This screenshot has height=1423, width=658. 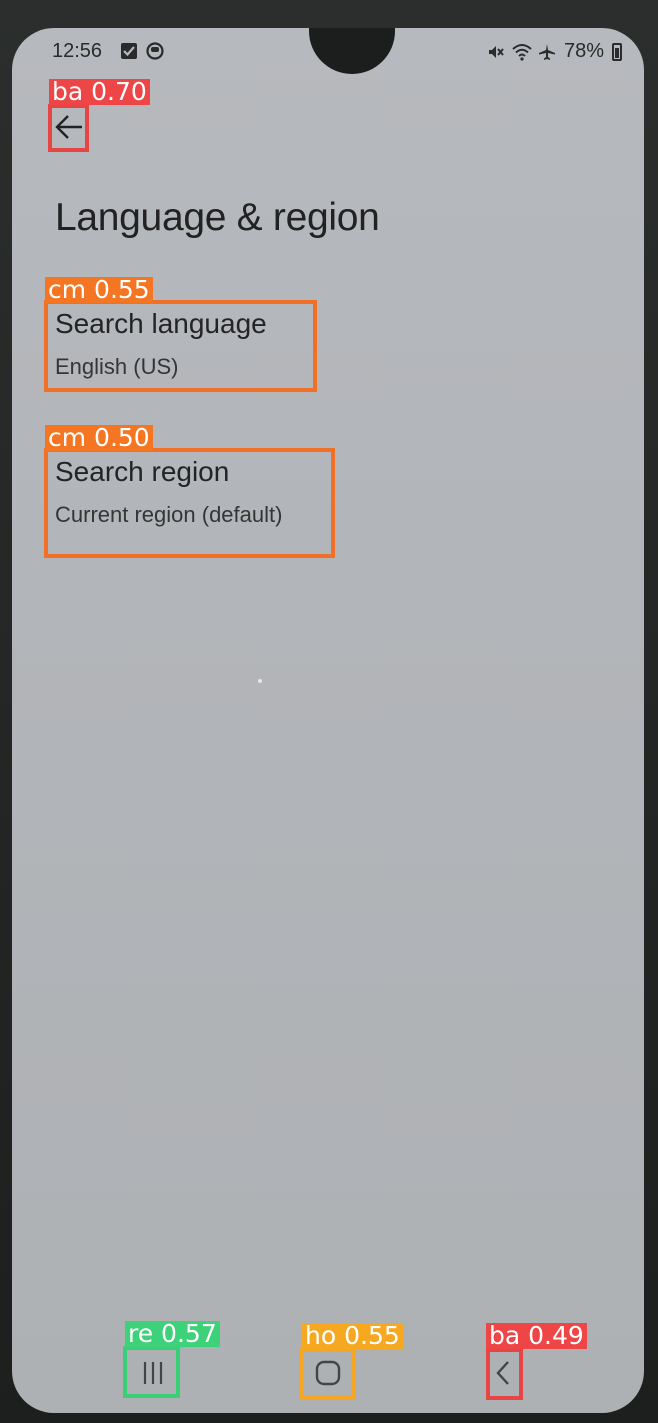 I want to click on recents-icon, so click(x=153, y=1373).